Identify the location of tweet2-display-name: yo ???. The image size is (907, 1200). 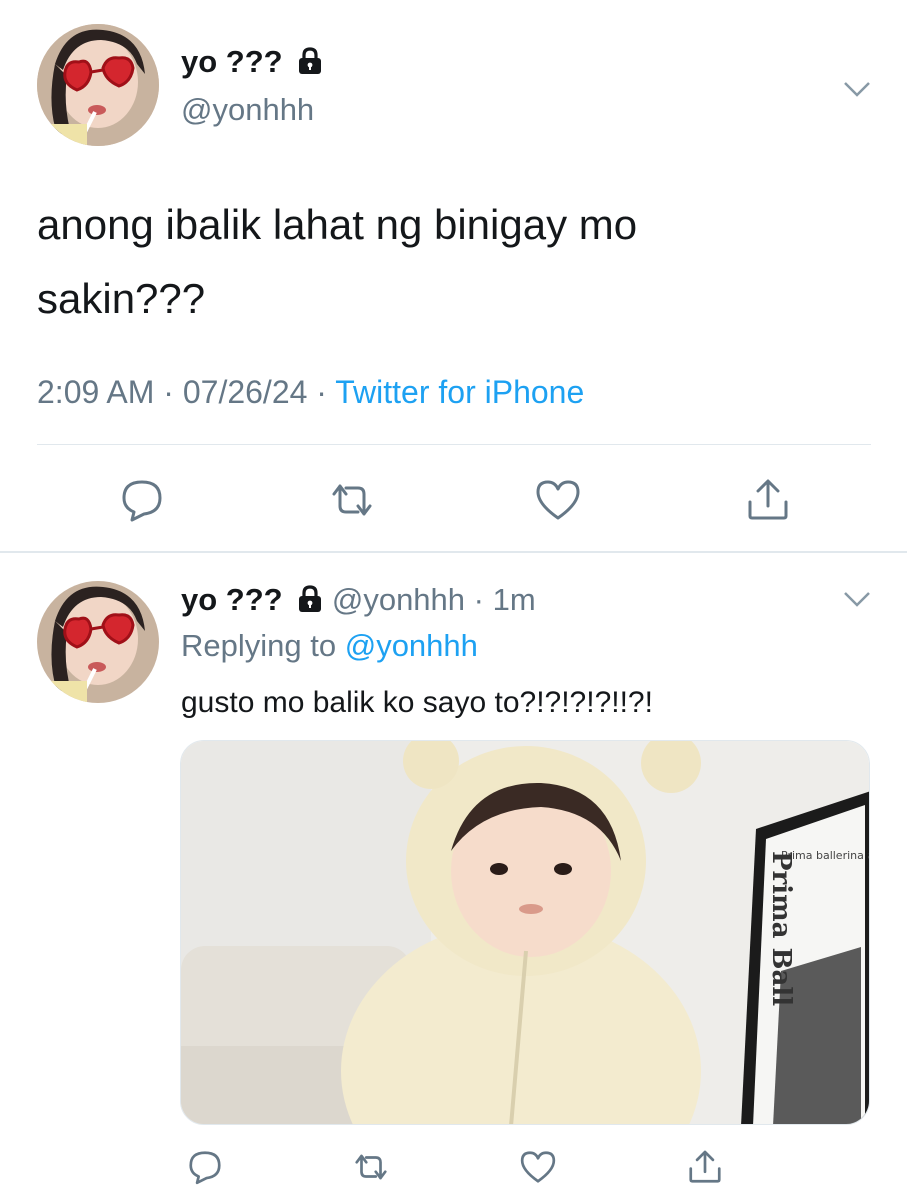
(232, 599).